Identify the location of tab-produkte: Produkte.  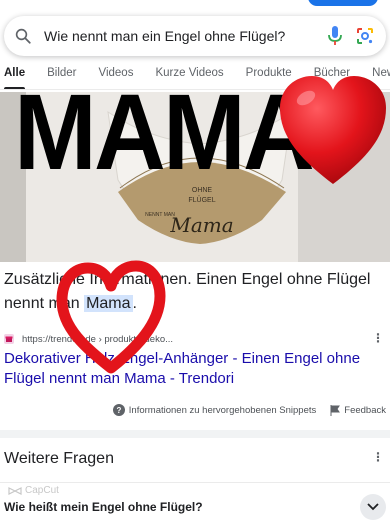
(269, 76).